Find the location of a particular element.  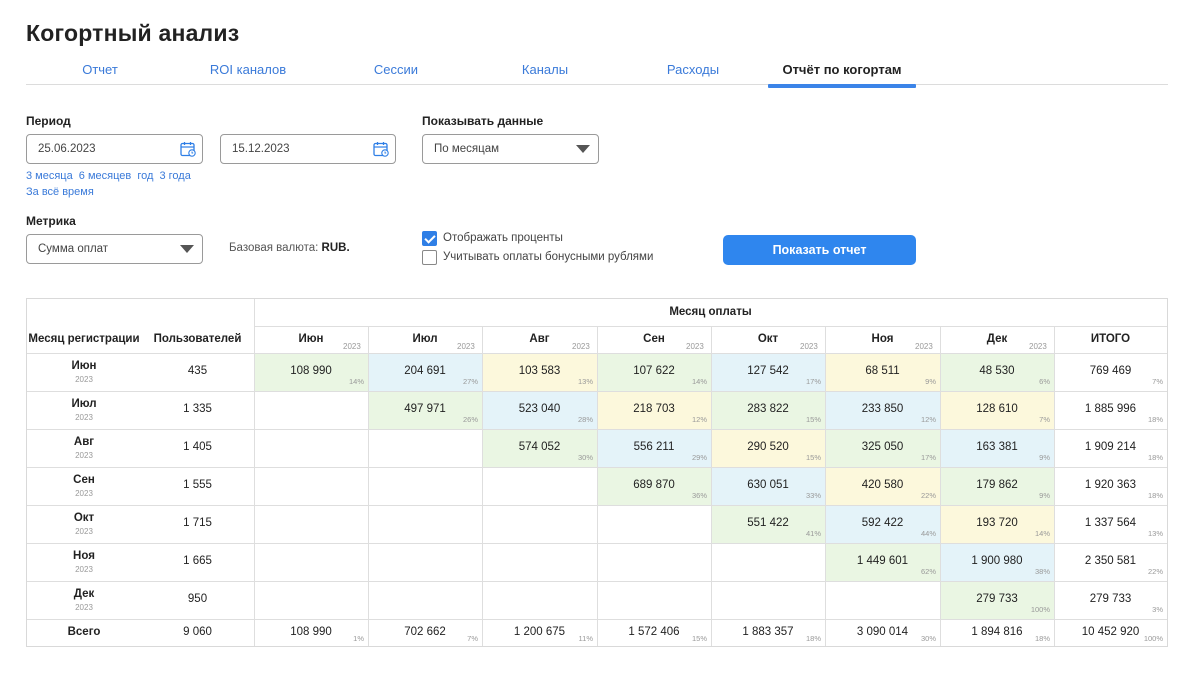

cohort-percent: 33% is located at coordinates (813, 495).